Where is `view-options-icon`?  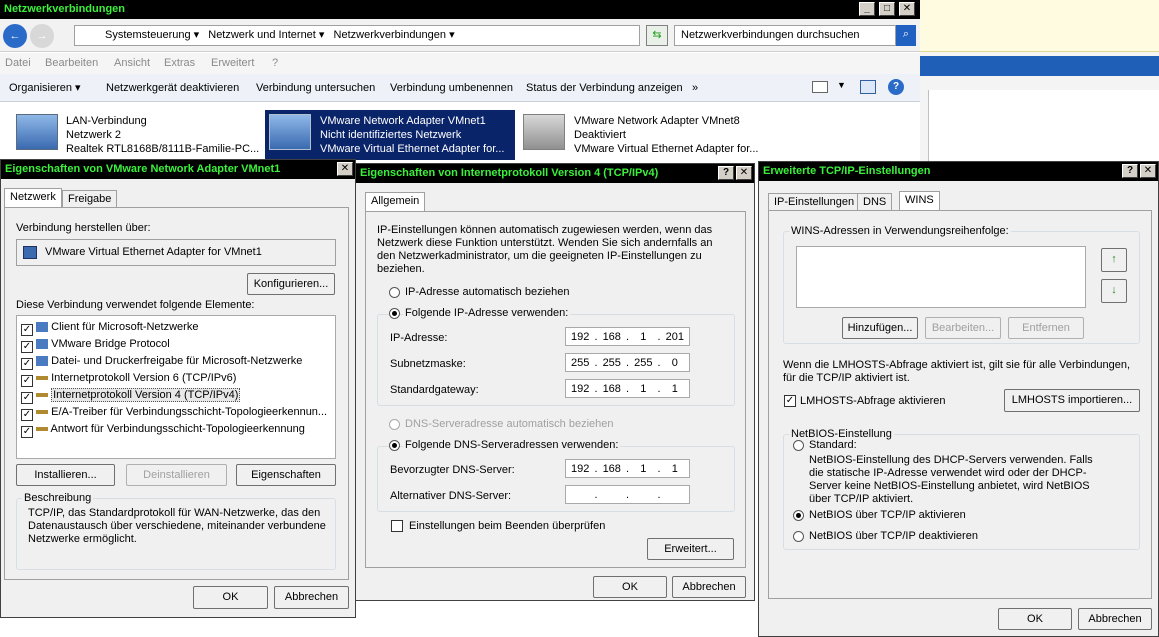 view-options-icon is located at coordinates (820, 87).